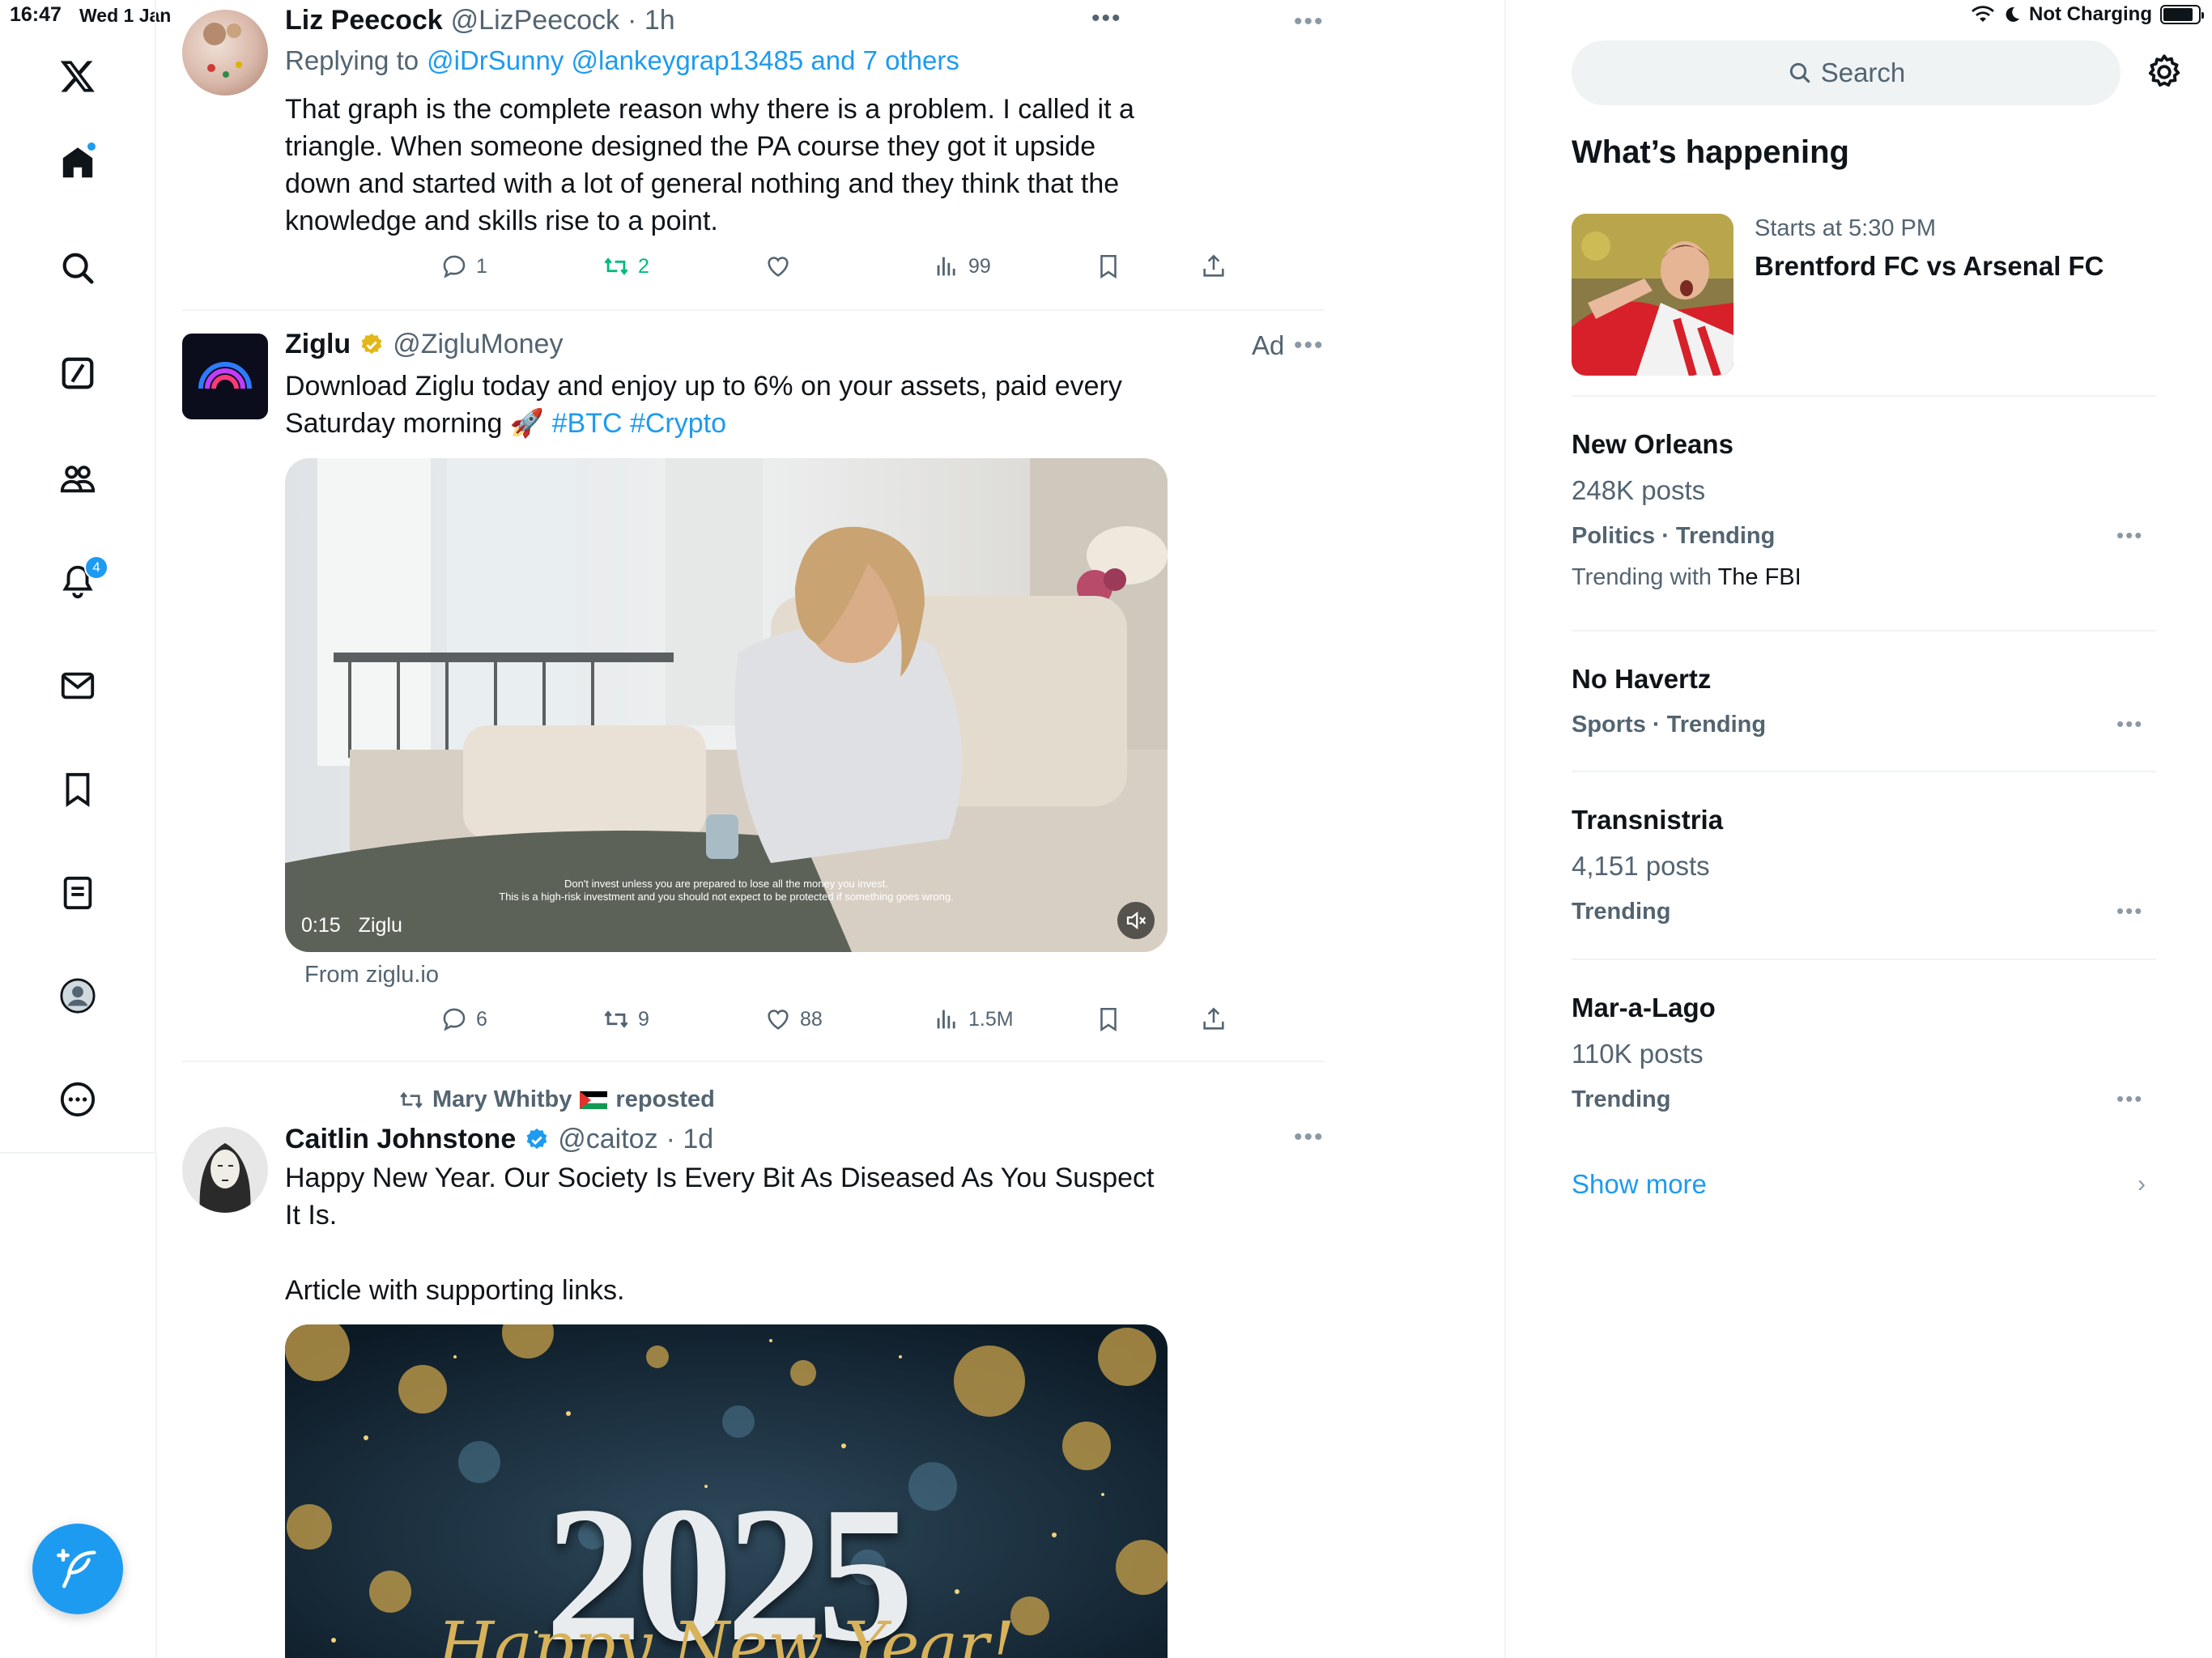  Describe the element at coordinates (607, 1139) in the screenshot. I see `author-handle: @caitoz` at that location.